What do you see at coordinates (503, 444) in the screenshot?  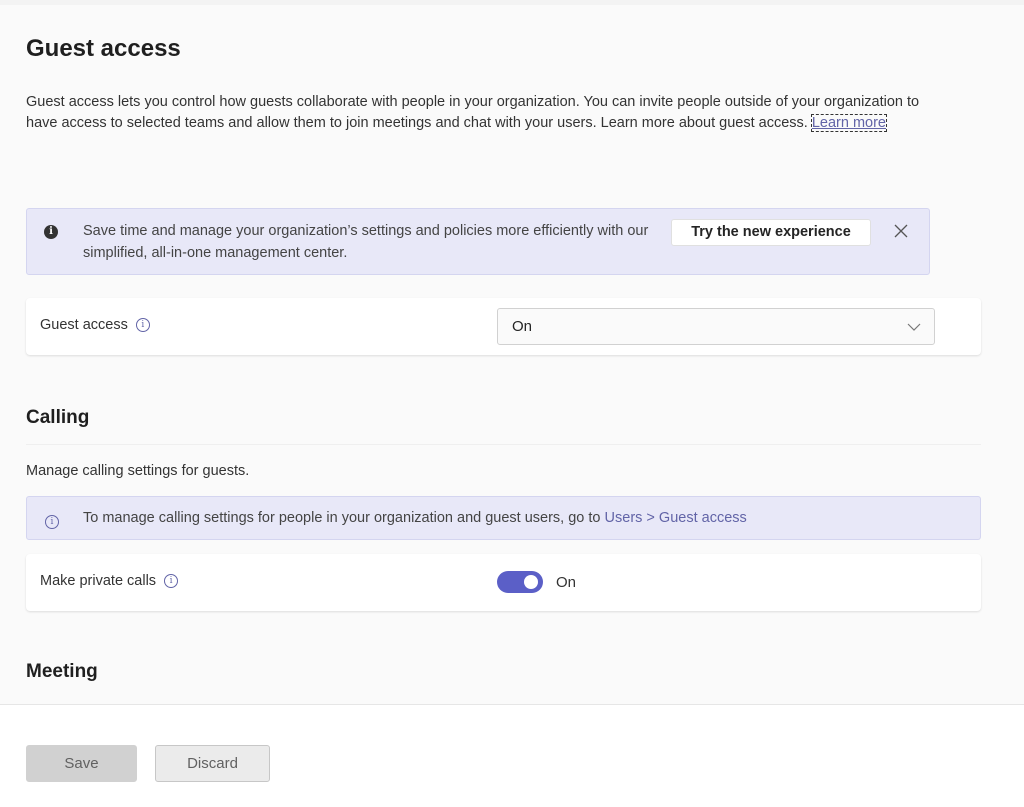 I see `calling-divider` at bounding box center [503, 444].